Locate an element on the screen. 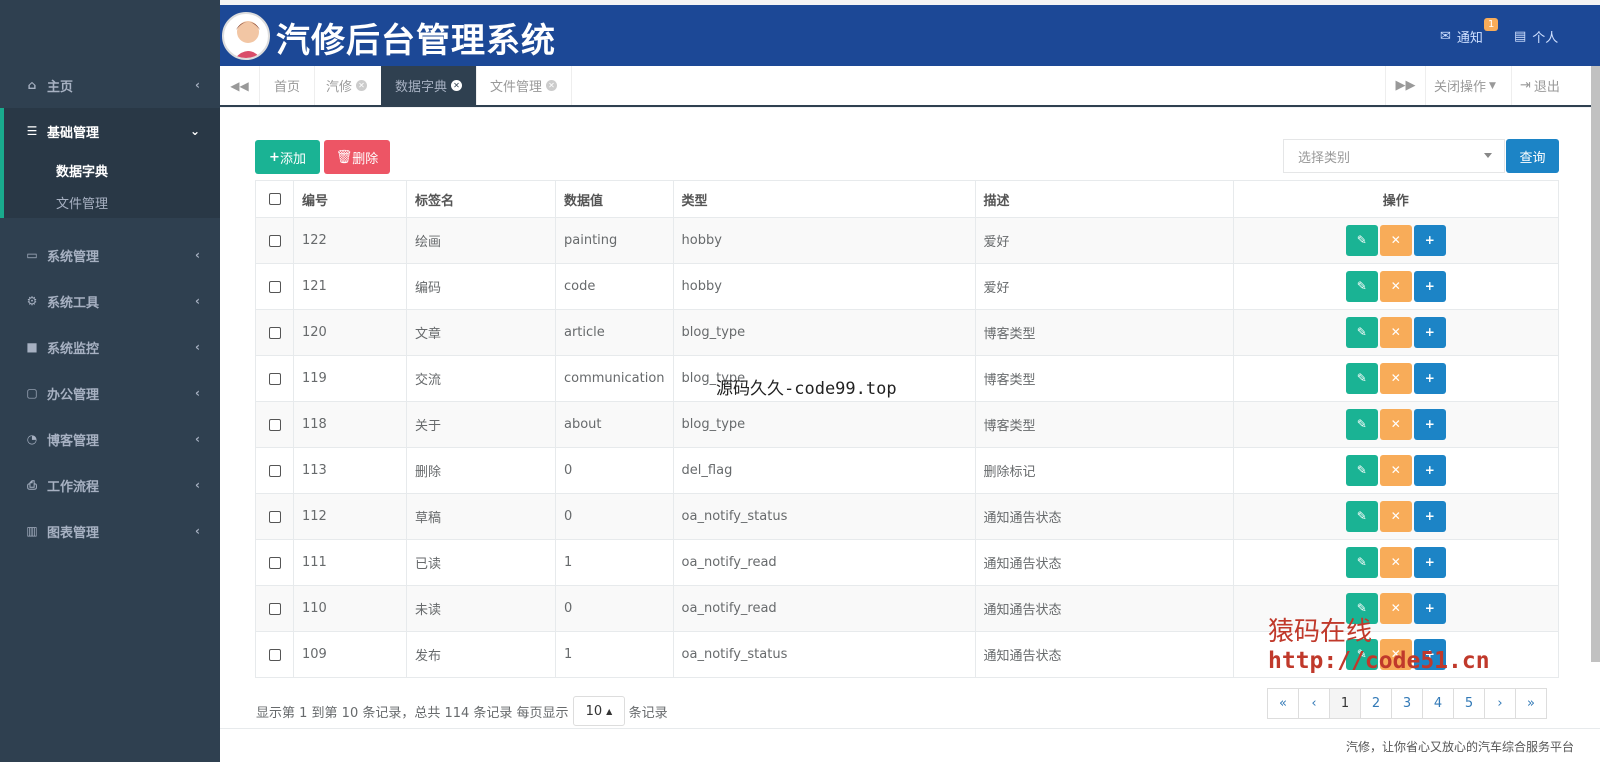 The image size is (1600, 762). tab-qixiu: 汽修 ✕ is located at coordinates (347, 85).